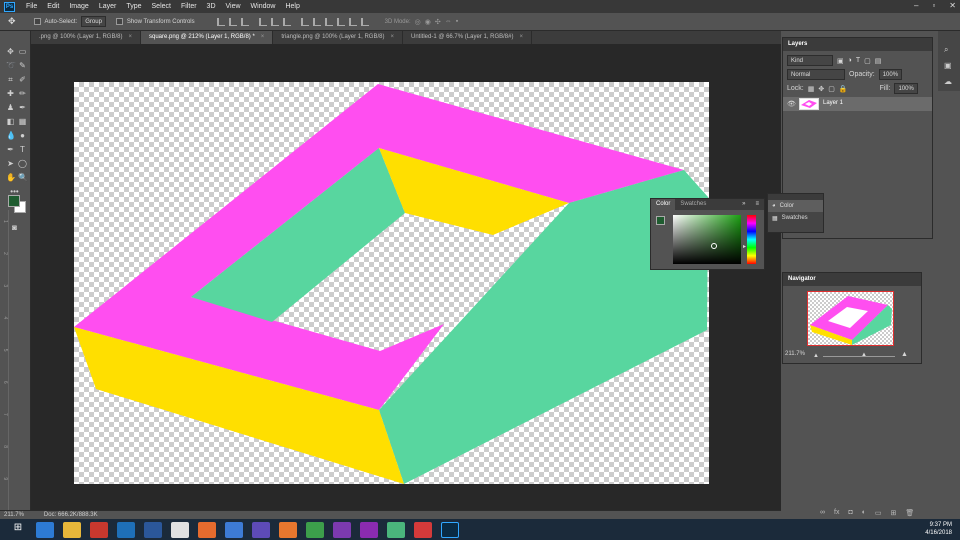 Image resolution: width=960 pixels, height=540 pixels. Describe the element at coordinates (457, 21) in the screenshot. I see `3d-scale-icon: ▪` at that location.